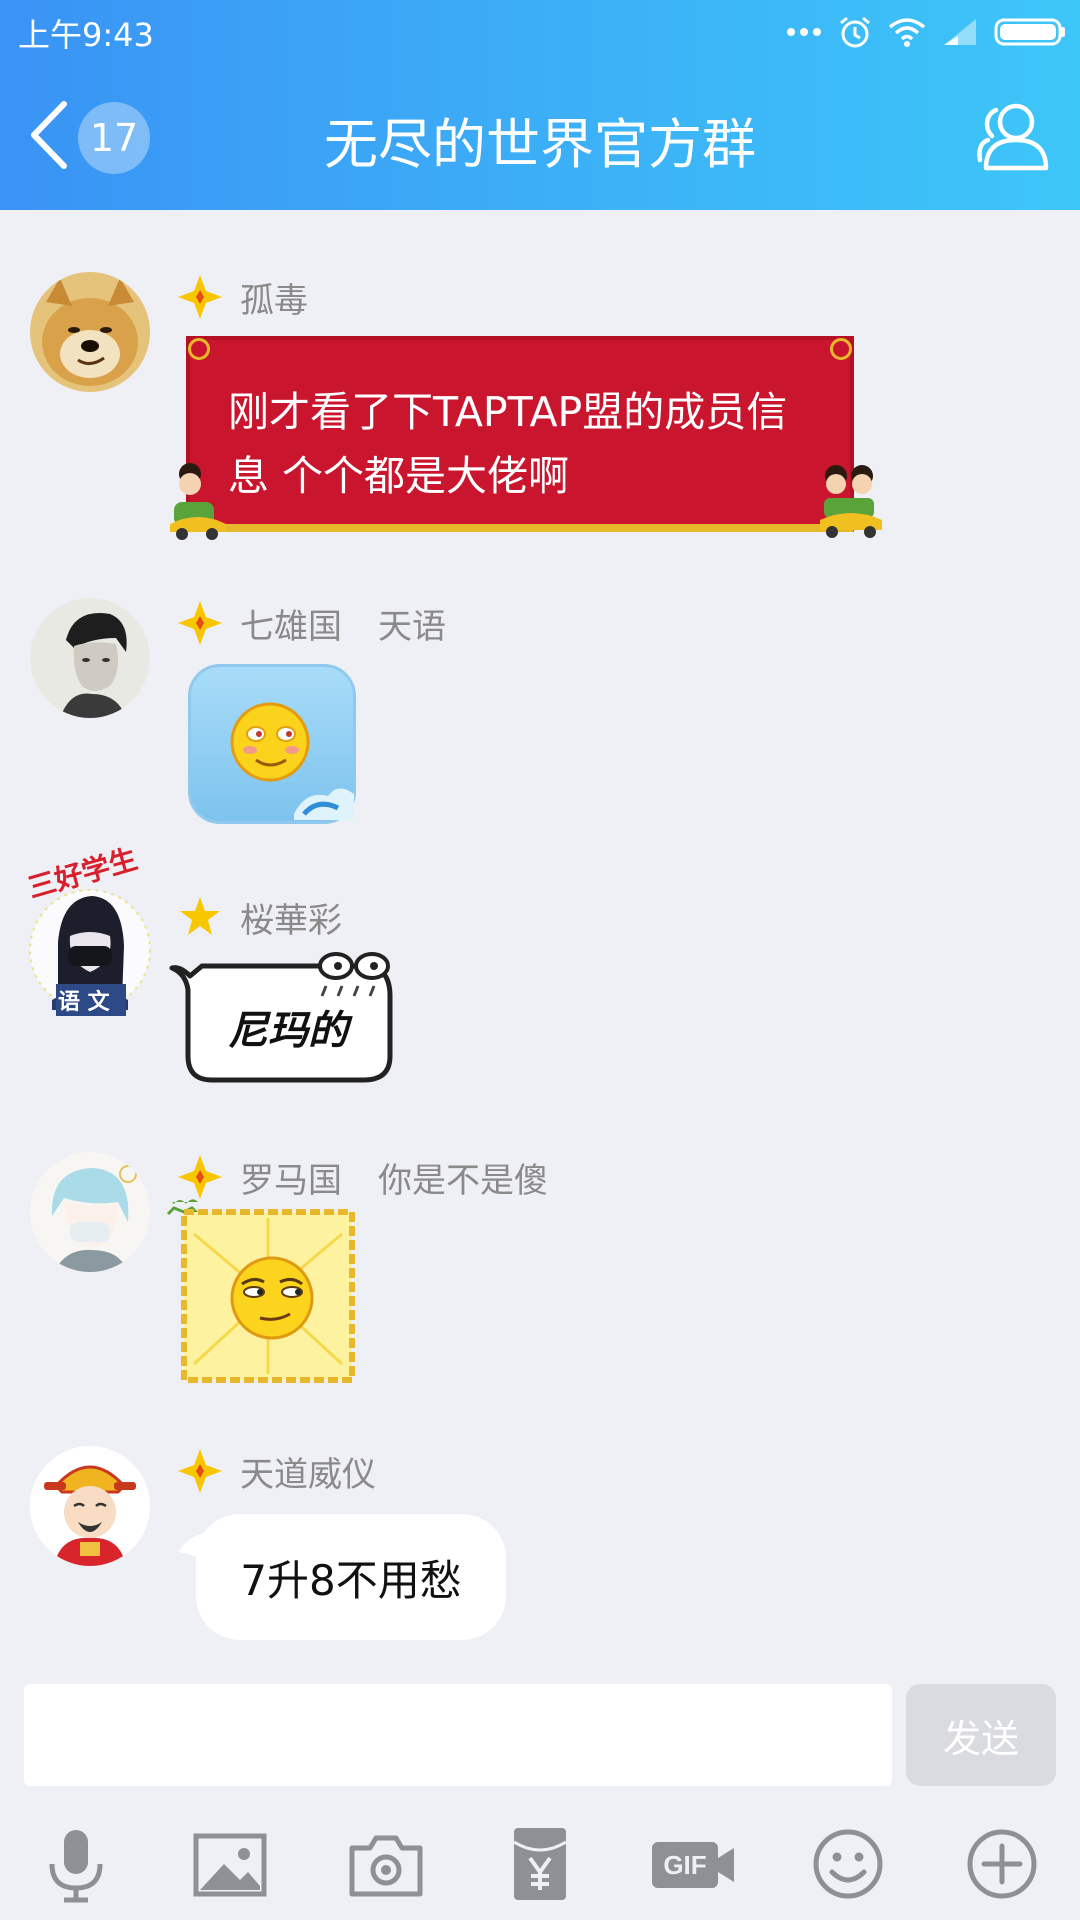 This screenshot has width=1080, height=1920. I want to click on app-header: 上午9:43 17 无尽的世界官方群, so click(540, 105).